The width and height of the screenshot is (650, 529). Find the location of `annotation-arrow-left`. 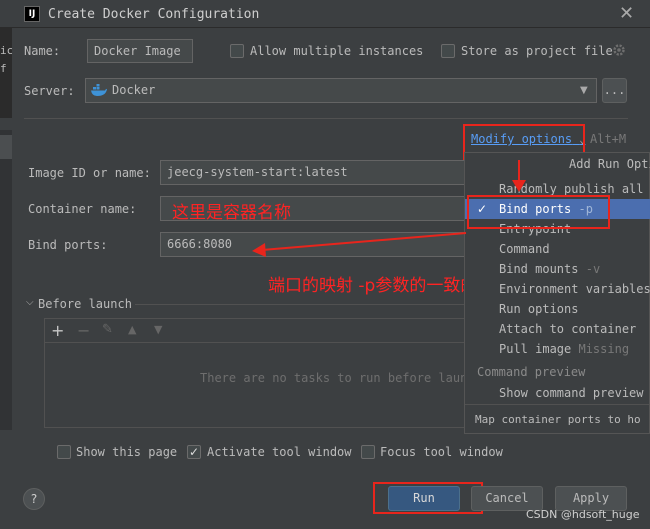

annotation-arrow-left is located at coordinates (364, 241).